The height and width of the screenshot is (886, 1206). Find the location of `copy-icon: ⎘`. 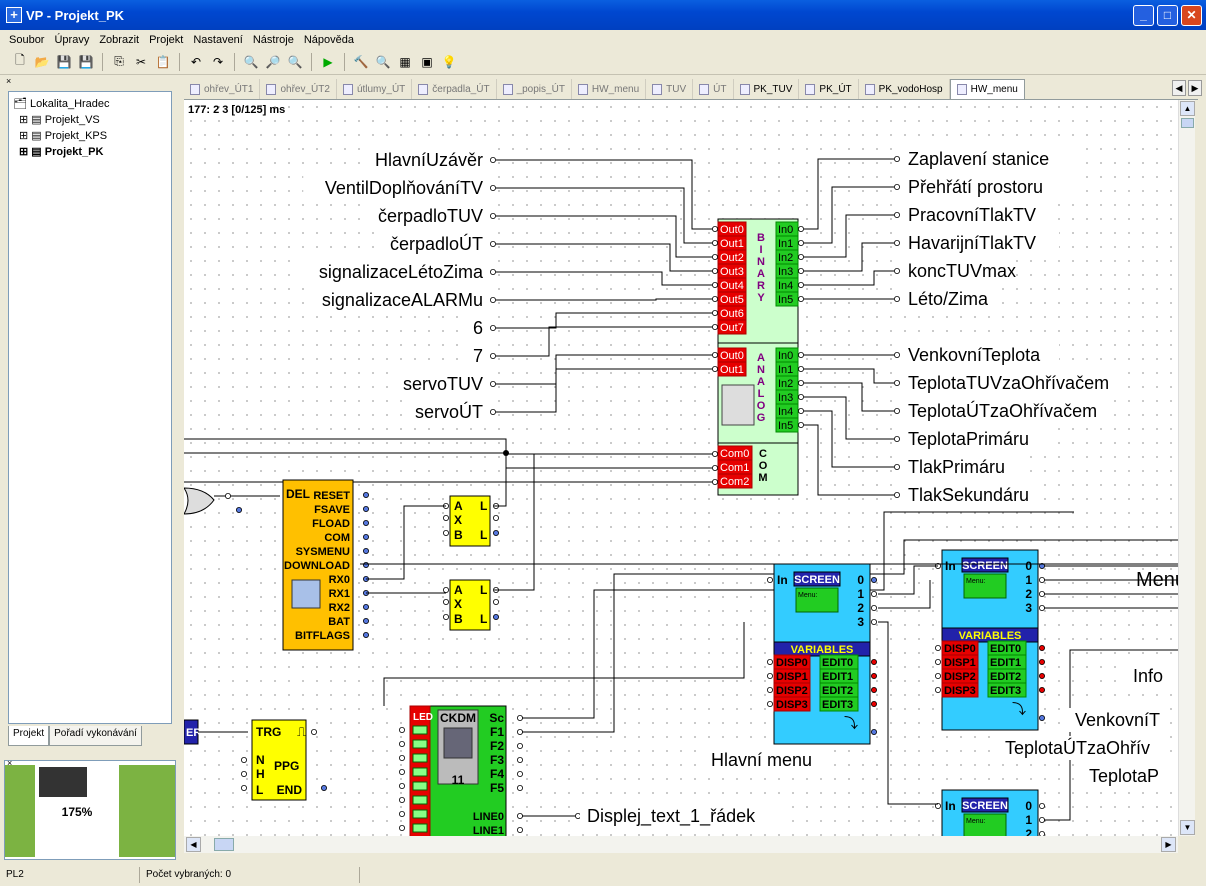

copy-icon: ⎘ is located at coordinates (119, 62).